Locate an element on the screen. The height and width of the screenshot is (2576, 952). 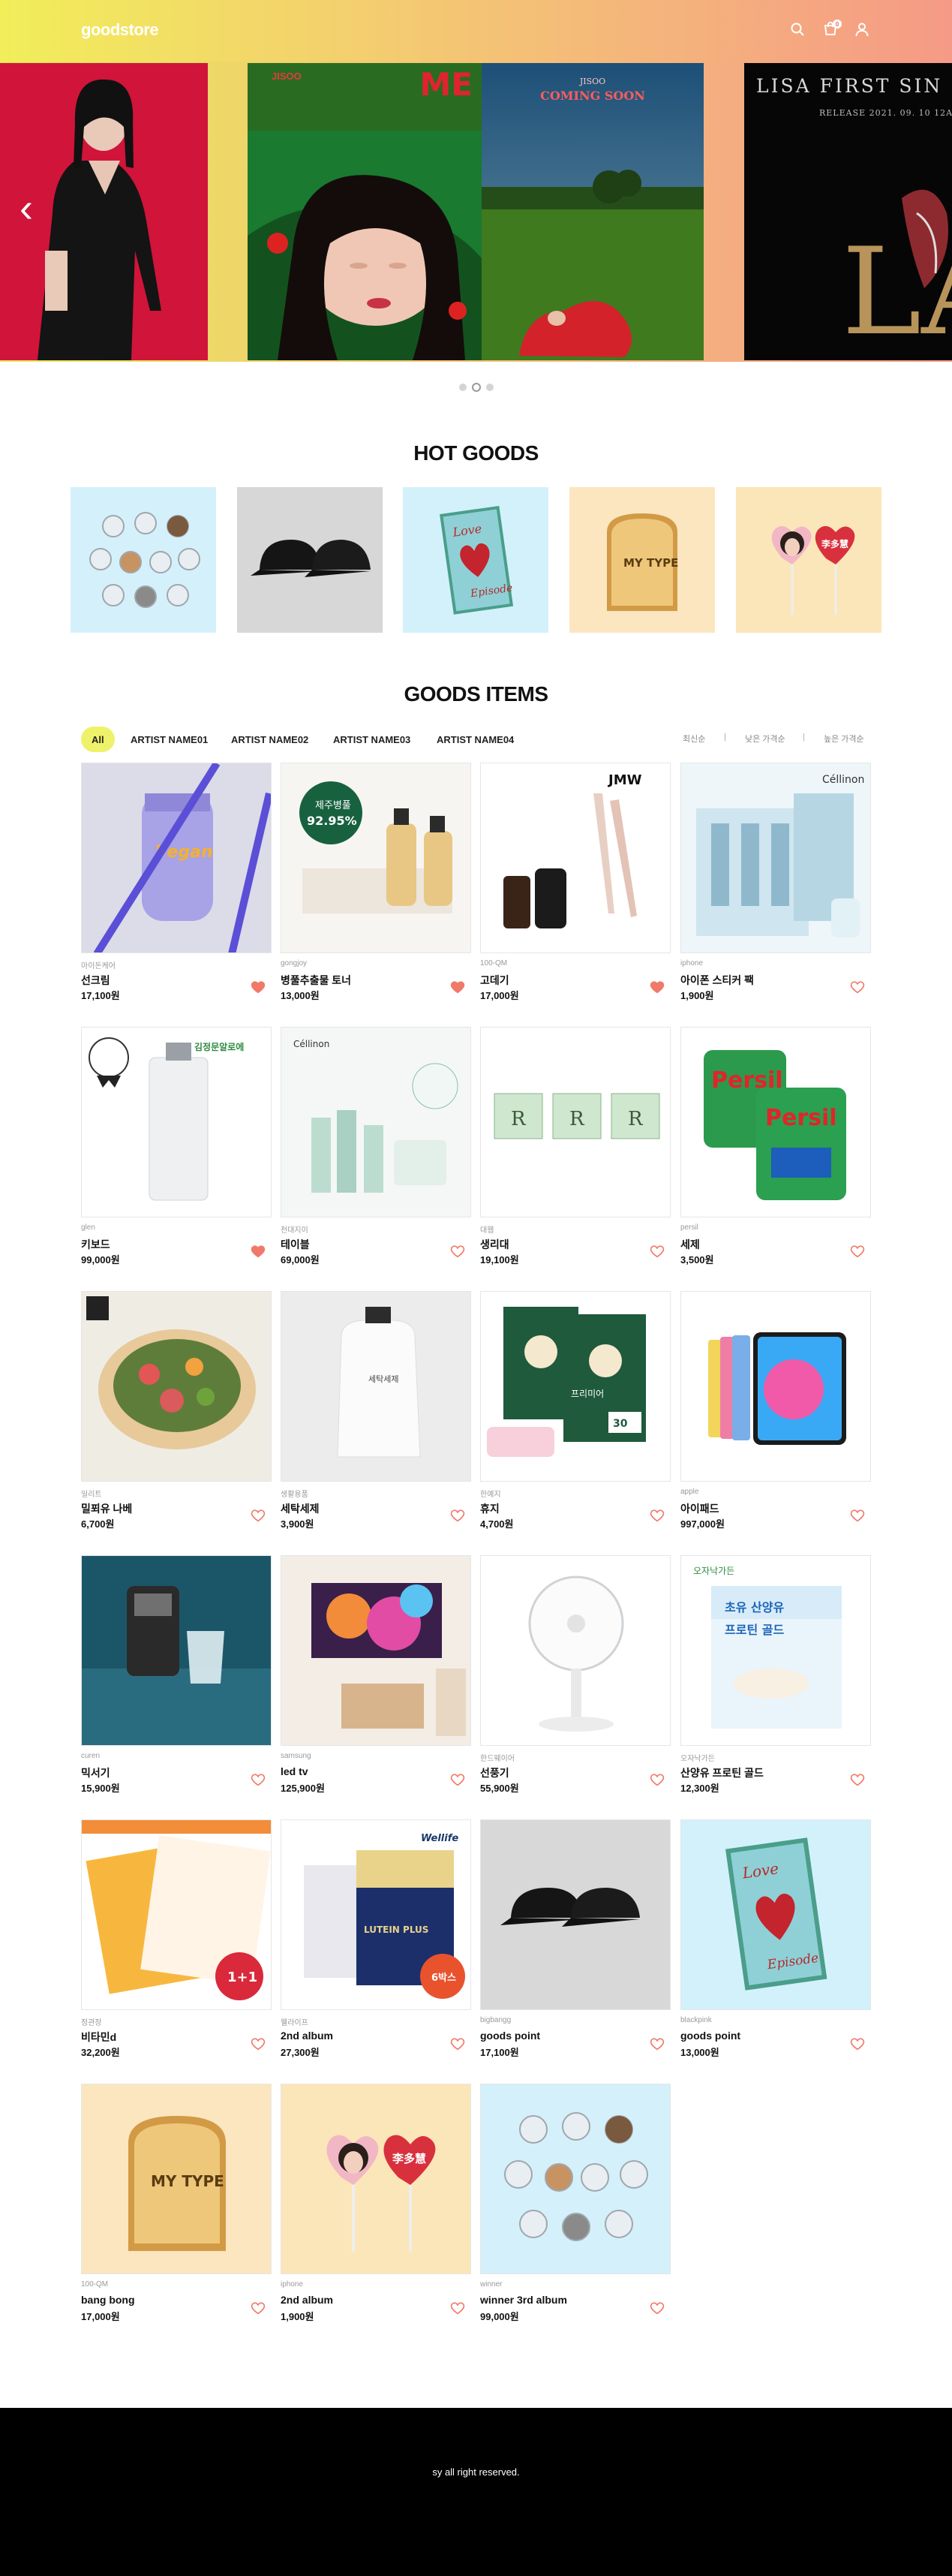
sort-price-low: 낮은 가격순 is located at coordinates (765, 739).